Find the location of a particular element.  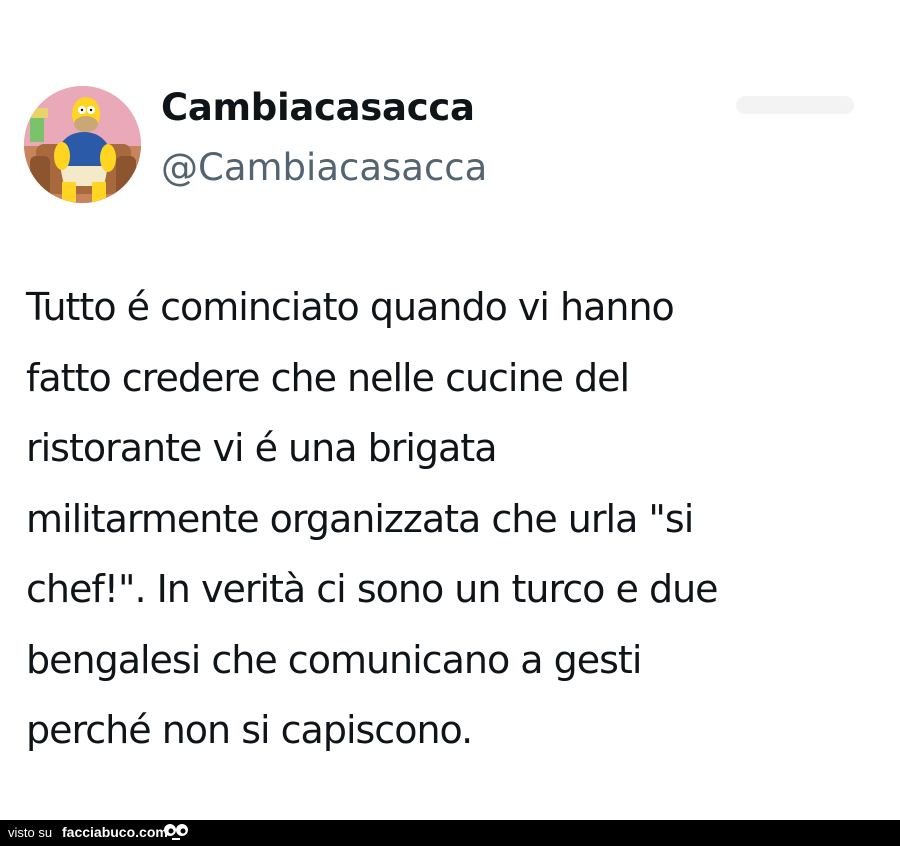

tweet-line: bengalesi che comunicano a gesti is located at coordinates (334, 659).